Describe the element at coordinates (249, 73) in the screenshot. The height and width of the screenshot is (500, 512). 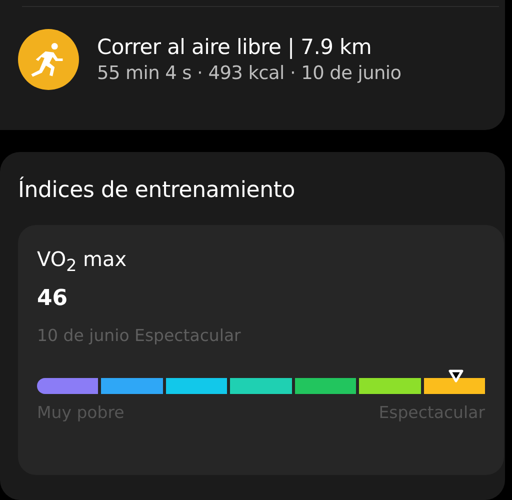
I see `workout-summary: 55 min 4 s · 493 kcal · 10 de junio` at that location.